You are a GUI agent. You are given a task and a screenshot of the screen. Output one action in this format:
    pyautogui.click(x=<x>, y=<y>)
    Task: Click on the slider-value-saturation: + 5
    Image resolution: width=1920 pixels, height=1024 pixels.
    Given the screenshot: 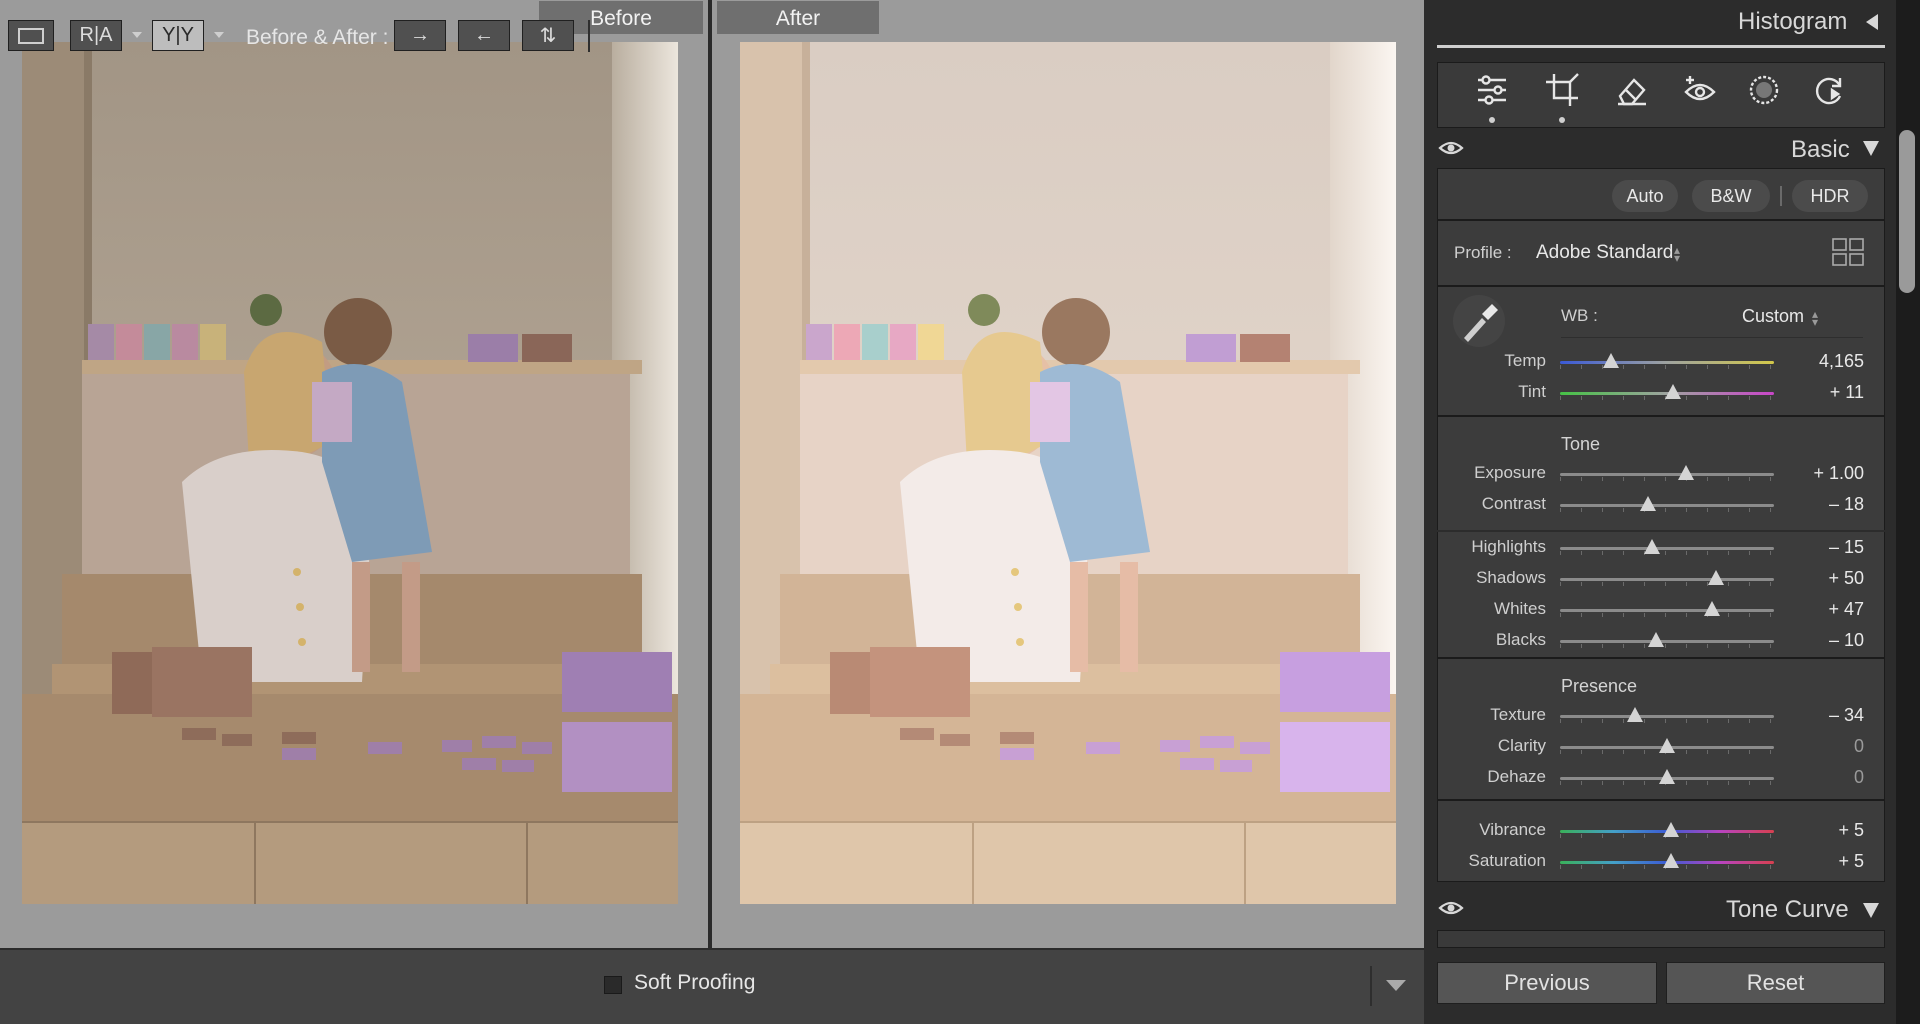 What is the action you would take?
    pyautogui.click(x=1824, y=861)
    